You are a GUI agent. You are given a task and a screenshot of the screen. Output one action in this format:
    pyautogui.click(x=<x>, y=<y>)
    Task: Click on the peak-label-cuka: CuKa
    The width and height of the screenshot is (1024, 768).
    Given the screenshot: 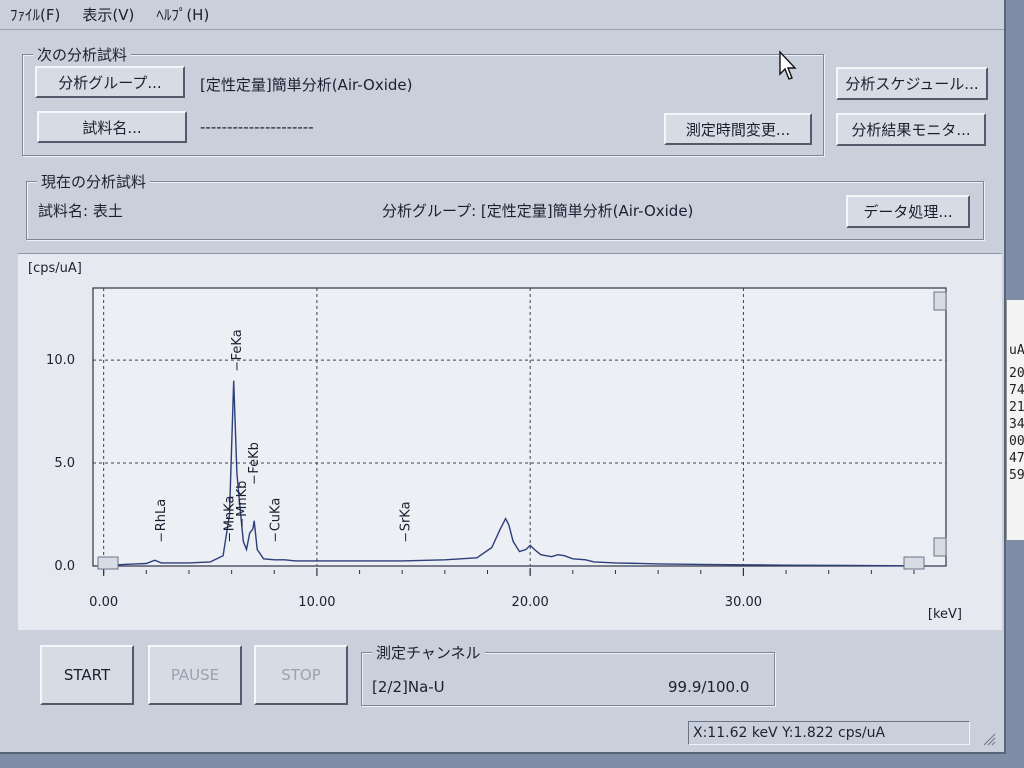 What is the action you would take?
    pyautogui.click(x=275, y=515)
    